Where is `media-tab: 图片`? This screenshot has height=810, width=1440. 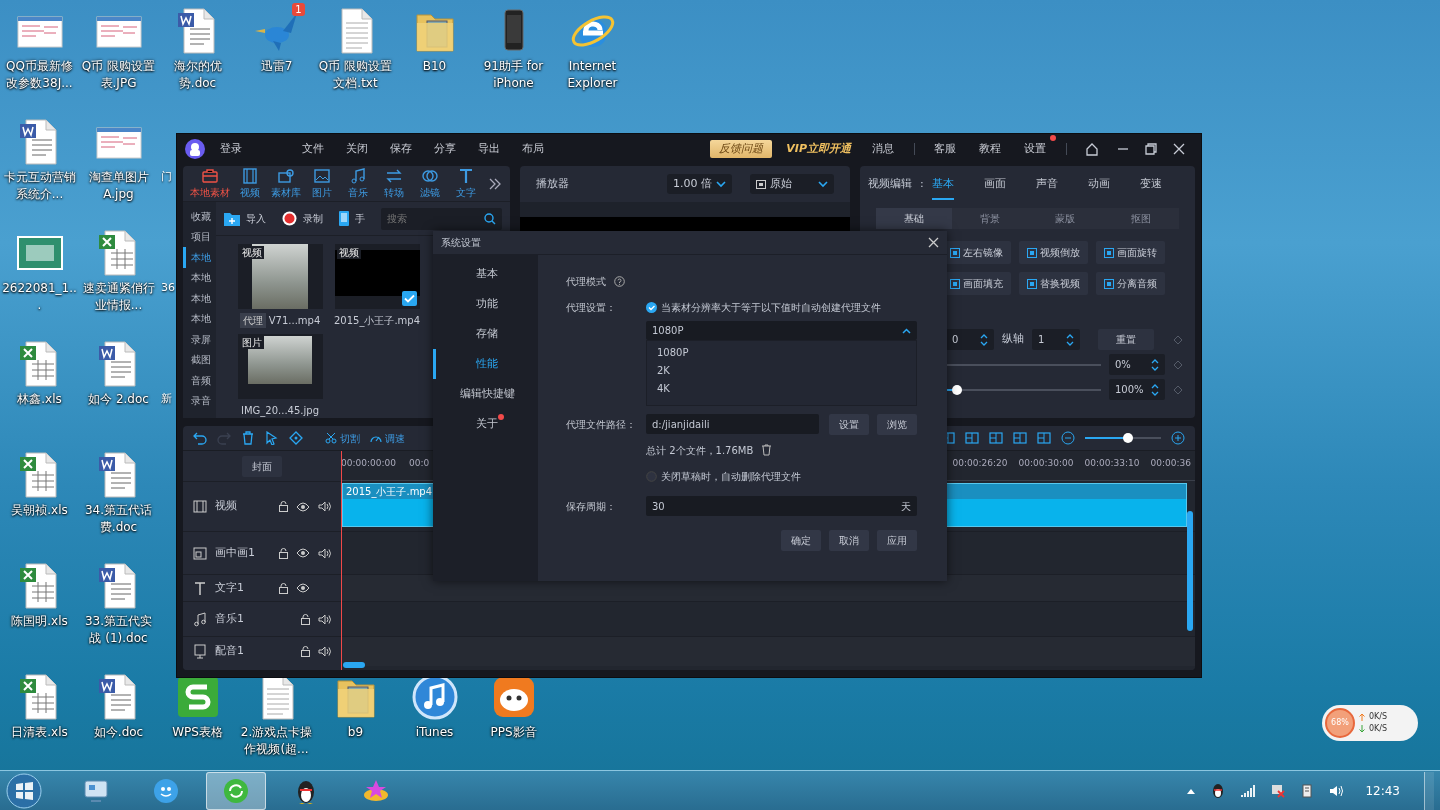
media-tab: 图片 is located at coordinates (322, 183).